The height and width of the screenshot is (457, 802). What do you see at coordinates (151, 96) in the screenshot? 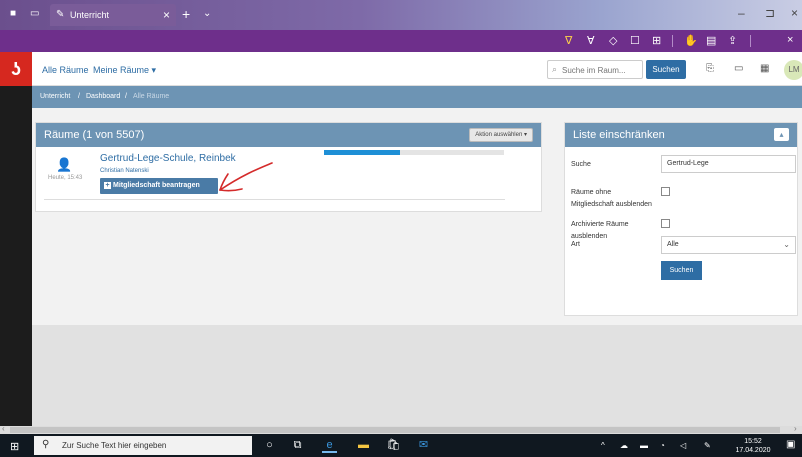
I see `breadcrumb-current: Alle Räume` at bounding box center [151, 96].